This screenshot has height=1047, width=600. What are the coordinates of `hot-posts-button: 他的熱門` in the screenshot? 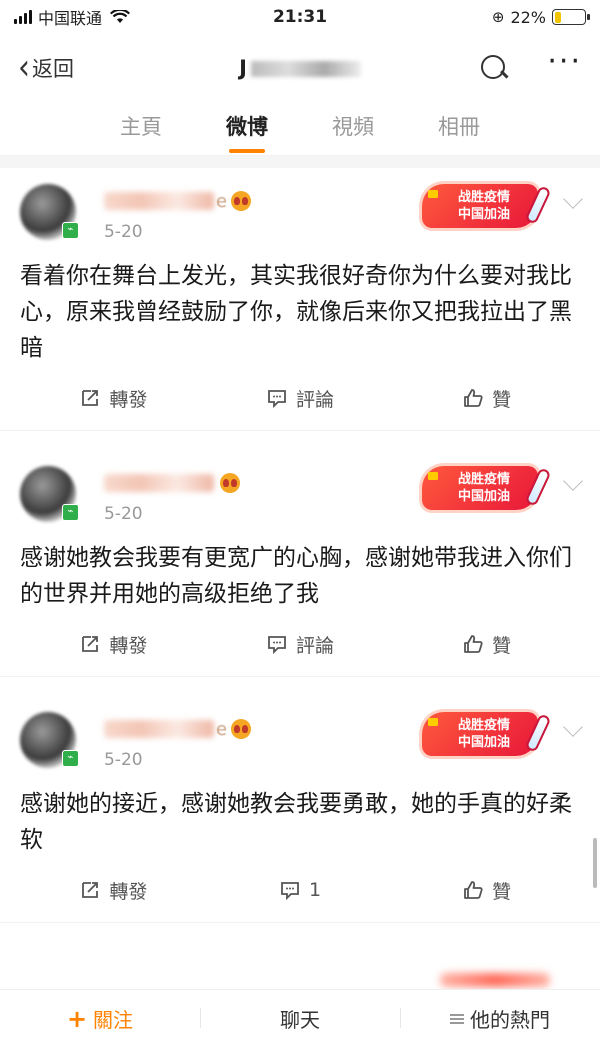 It's located at (500, 1018).